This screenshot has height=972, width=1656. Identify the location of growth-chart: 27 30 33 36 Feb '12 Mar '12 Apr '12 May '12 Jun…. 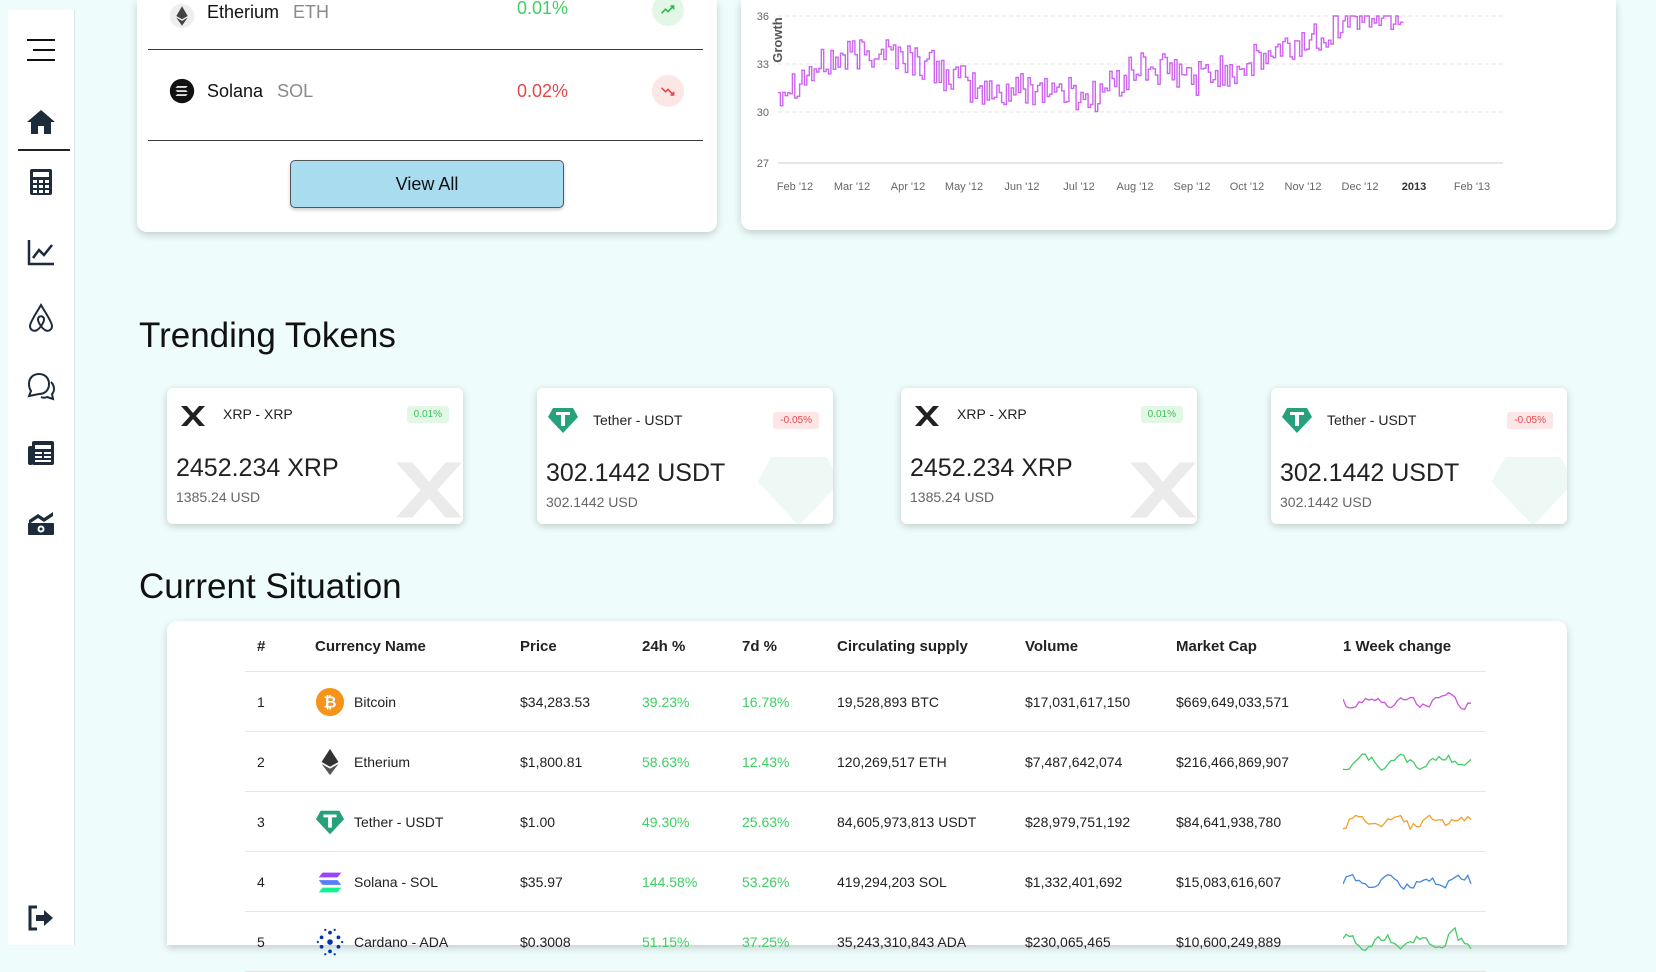
(1130, 102).